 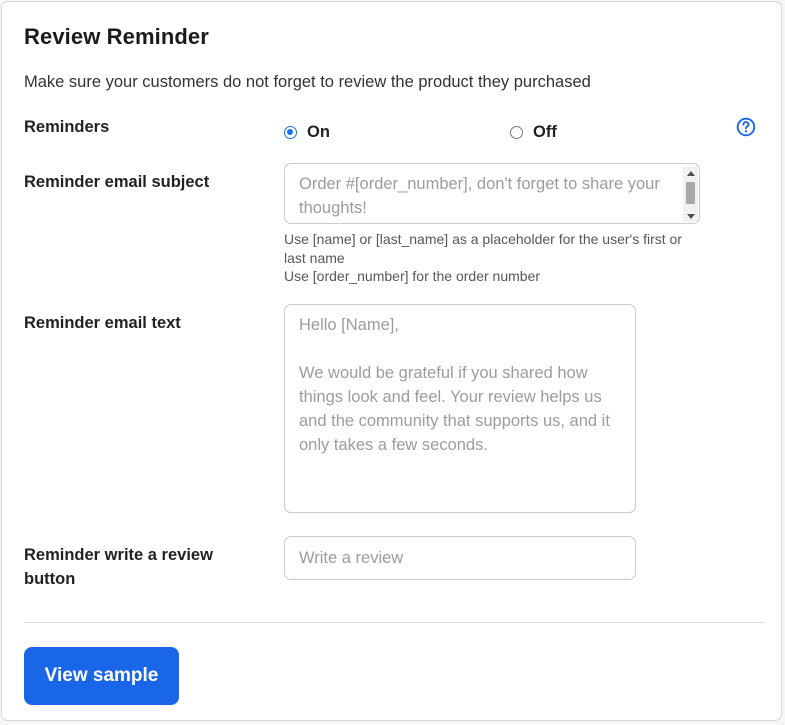 What do you see at coordinates (516, 132) in the screenshot?
I see `radio-off-indicator` at bounding box center [516, 132].